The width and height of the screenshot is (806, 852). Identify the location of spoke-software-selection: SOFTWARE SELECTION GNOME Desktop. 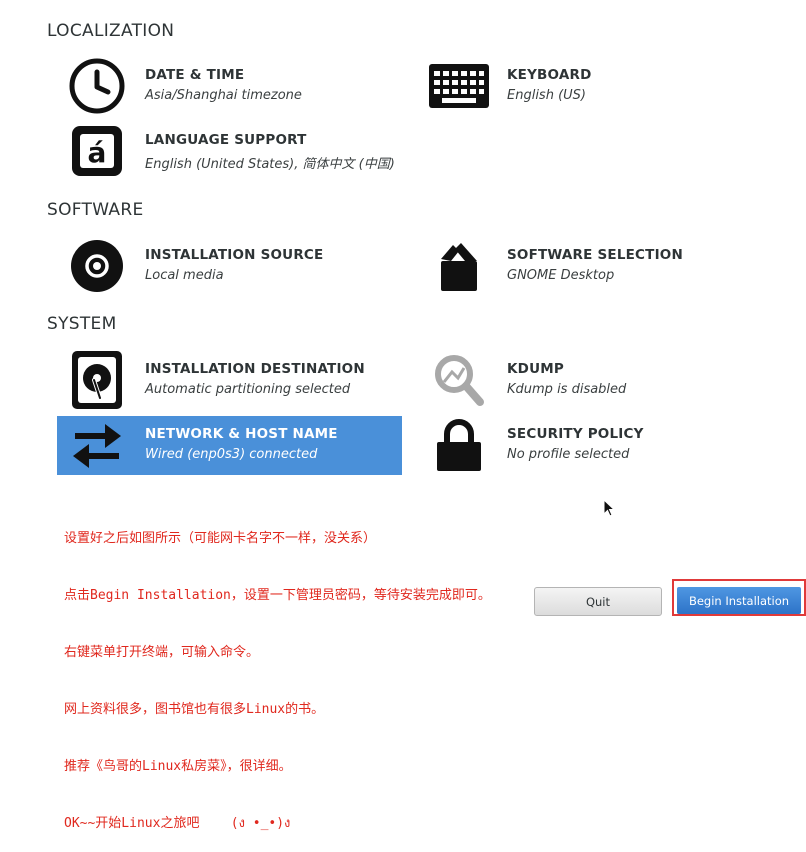
(591, 266).